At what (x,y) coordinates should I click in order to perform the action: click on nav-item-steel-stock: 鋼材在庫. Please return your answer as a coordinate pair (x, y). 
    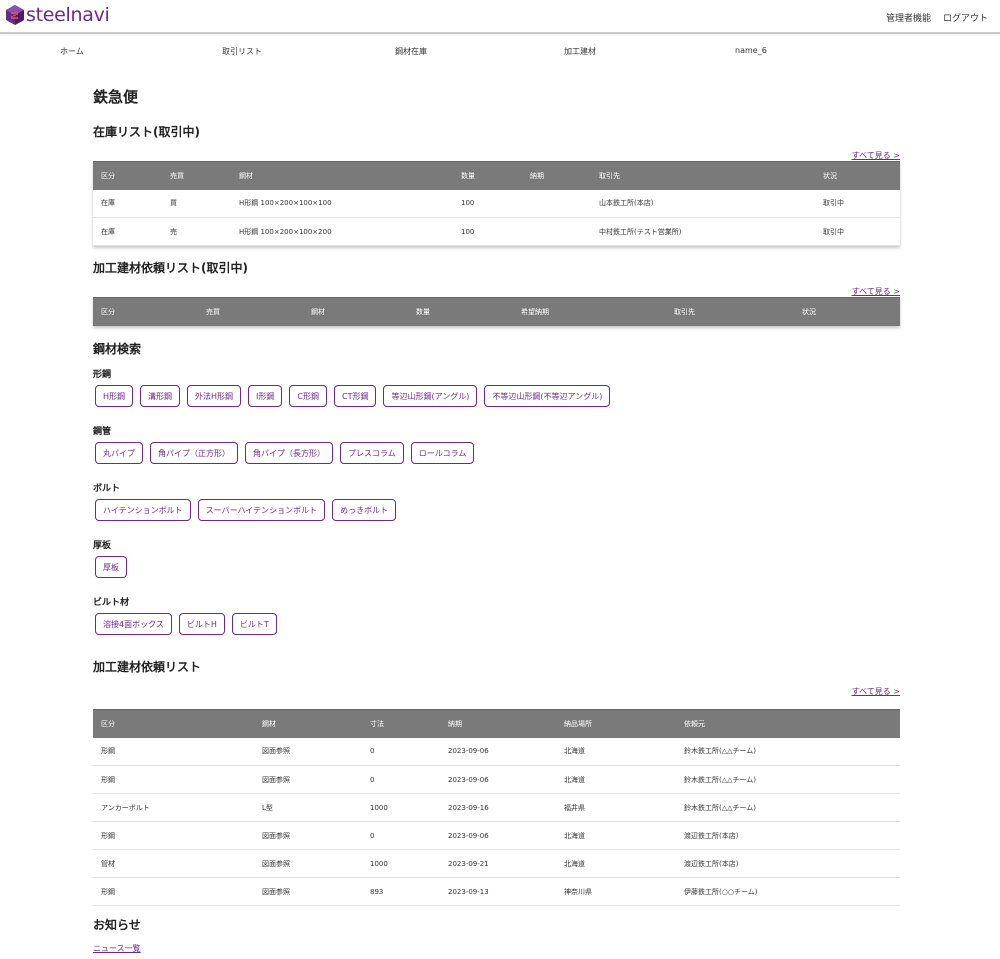
    Looking at the image, I should click on (411, 51).